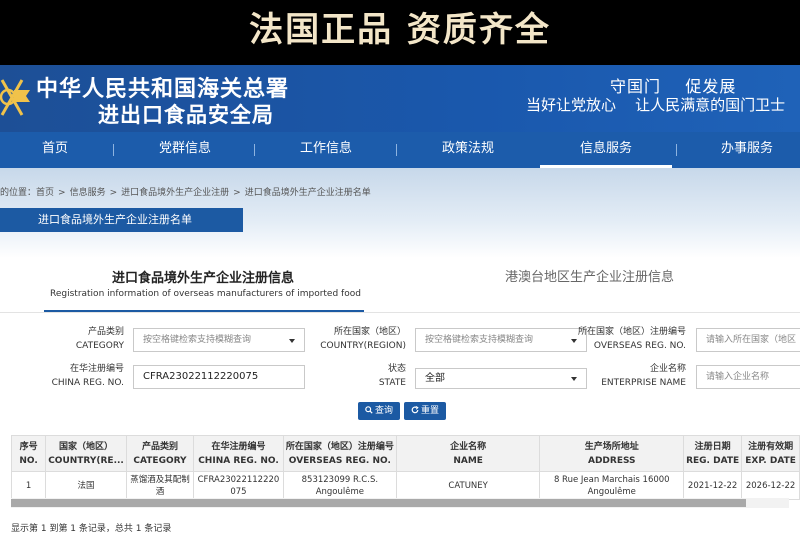 The height and width of the screenshot is (543, 800). Describe the element at coordinates (643, 383) in the screenshot. I see `enterprise-label-en: ENTERPRISE NAME` at that location.